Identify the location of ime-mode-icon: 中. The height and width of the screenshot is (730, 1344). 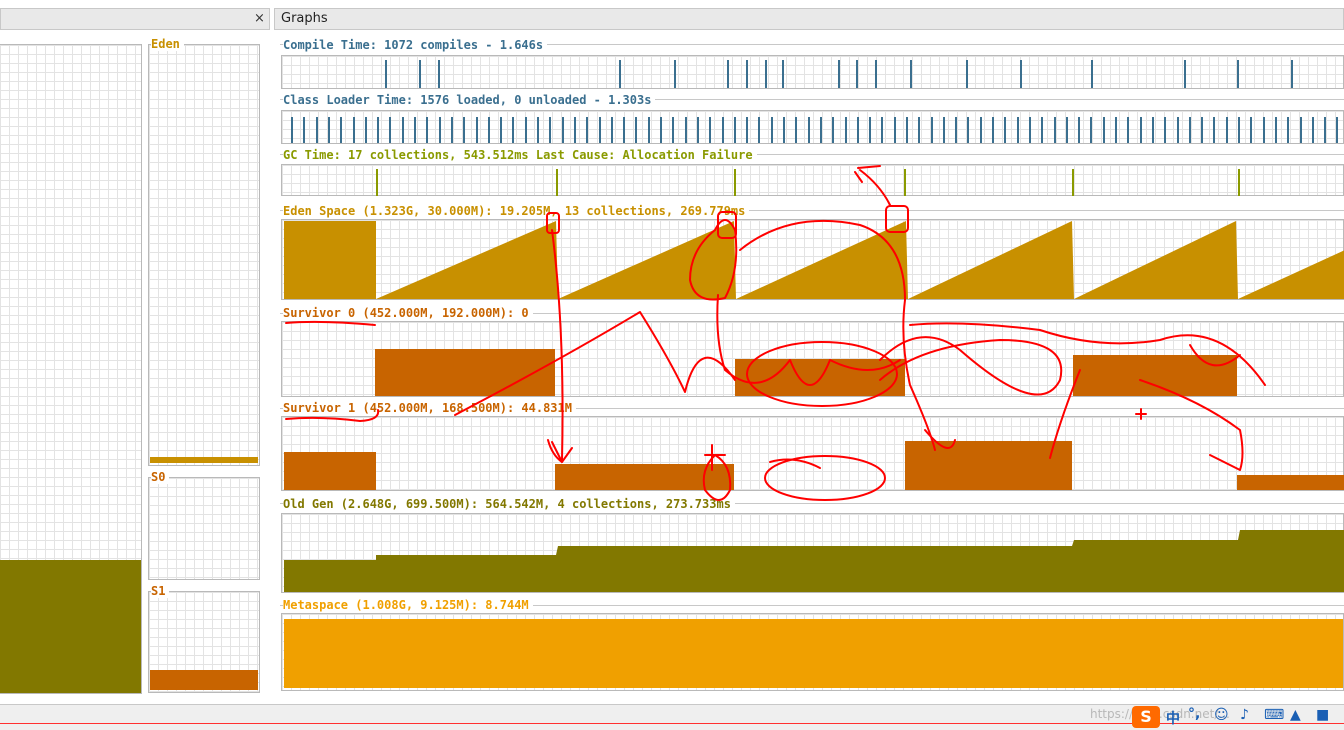
(1173, 718).